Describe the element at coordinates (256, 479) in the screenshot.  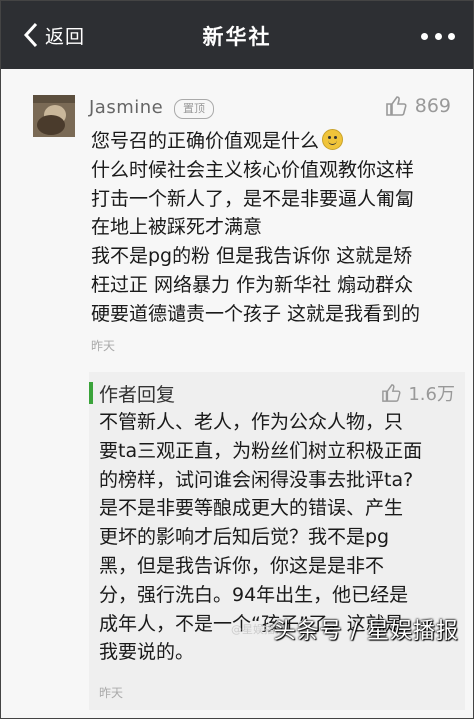
I see `reply-line: 的榜样，试问谁会闲得没事去批评ta?` at that location.